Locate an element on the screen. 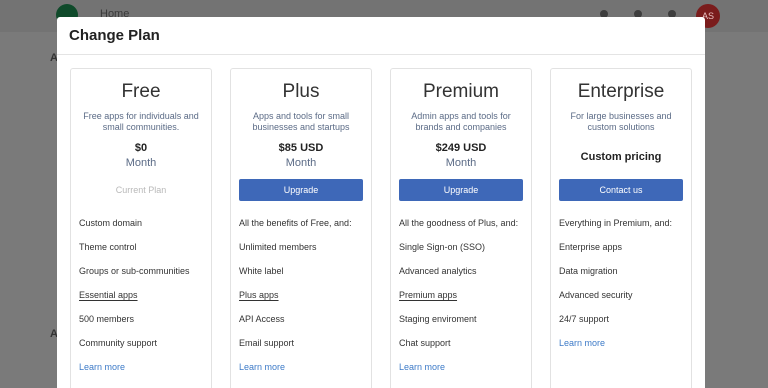 This screenshot has width=768, height=388. feature-item: All the goodness of Plus, and: is located at coordinates (459, 223).